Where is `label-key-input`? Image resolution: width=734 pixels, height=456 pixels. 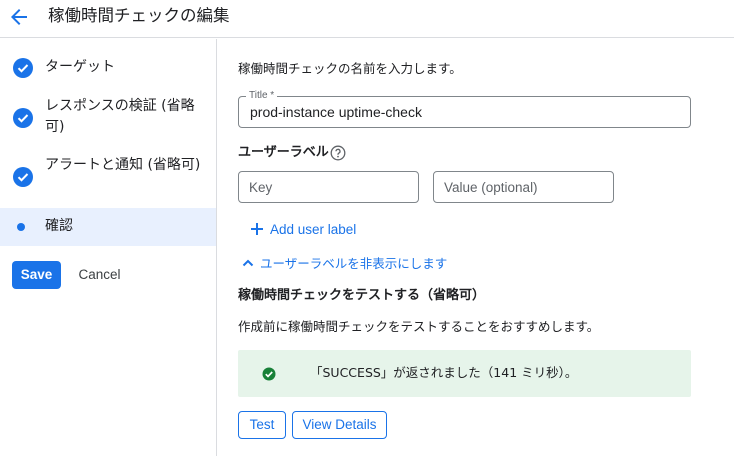
label-key-input is located at coordinates (328, 187).